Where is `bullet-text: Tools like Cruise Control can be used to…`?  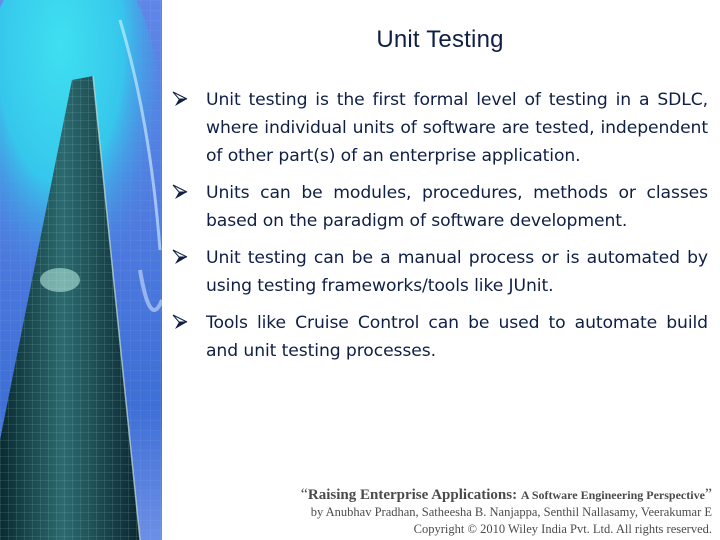 bullet-text: Tools like Cruise Control can be used to… is located at coordinates (457, 337).